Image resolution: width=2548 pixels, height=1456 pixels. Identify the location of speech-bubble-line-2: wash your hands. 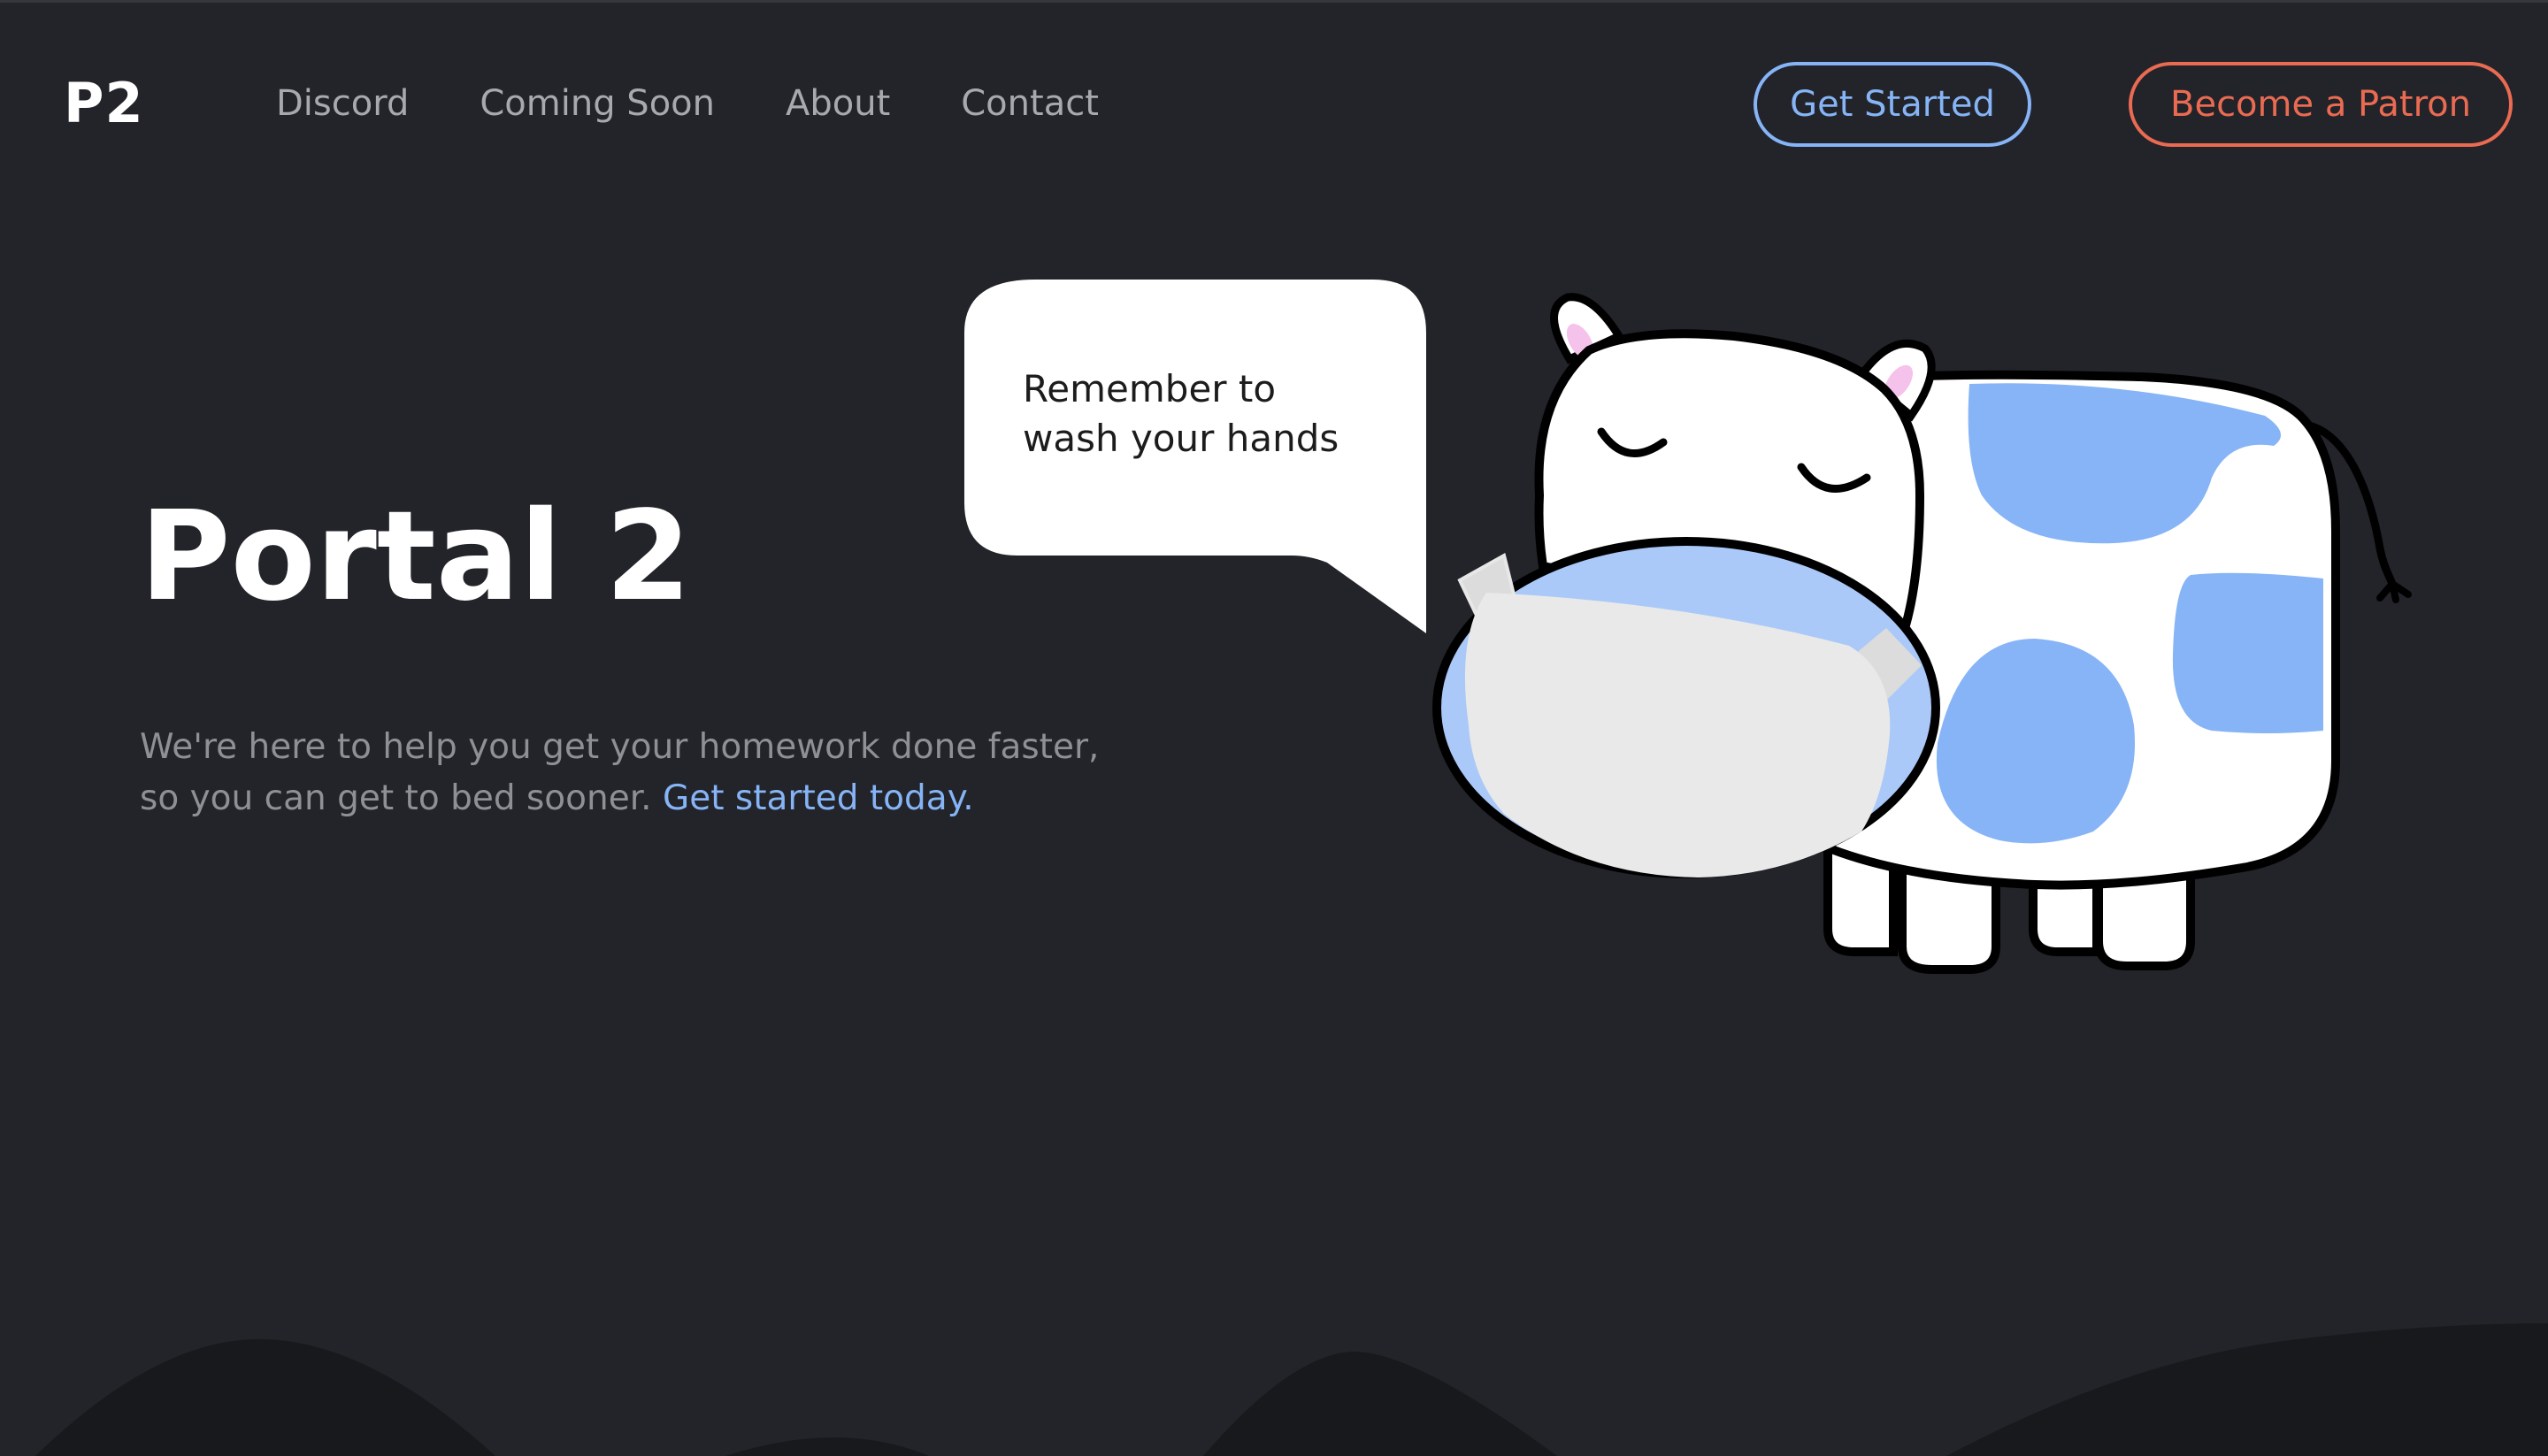
(1181, 438).